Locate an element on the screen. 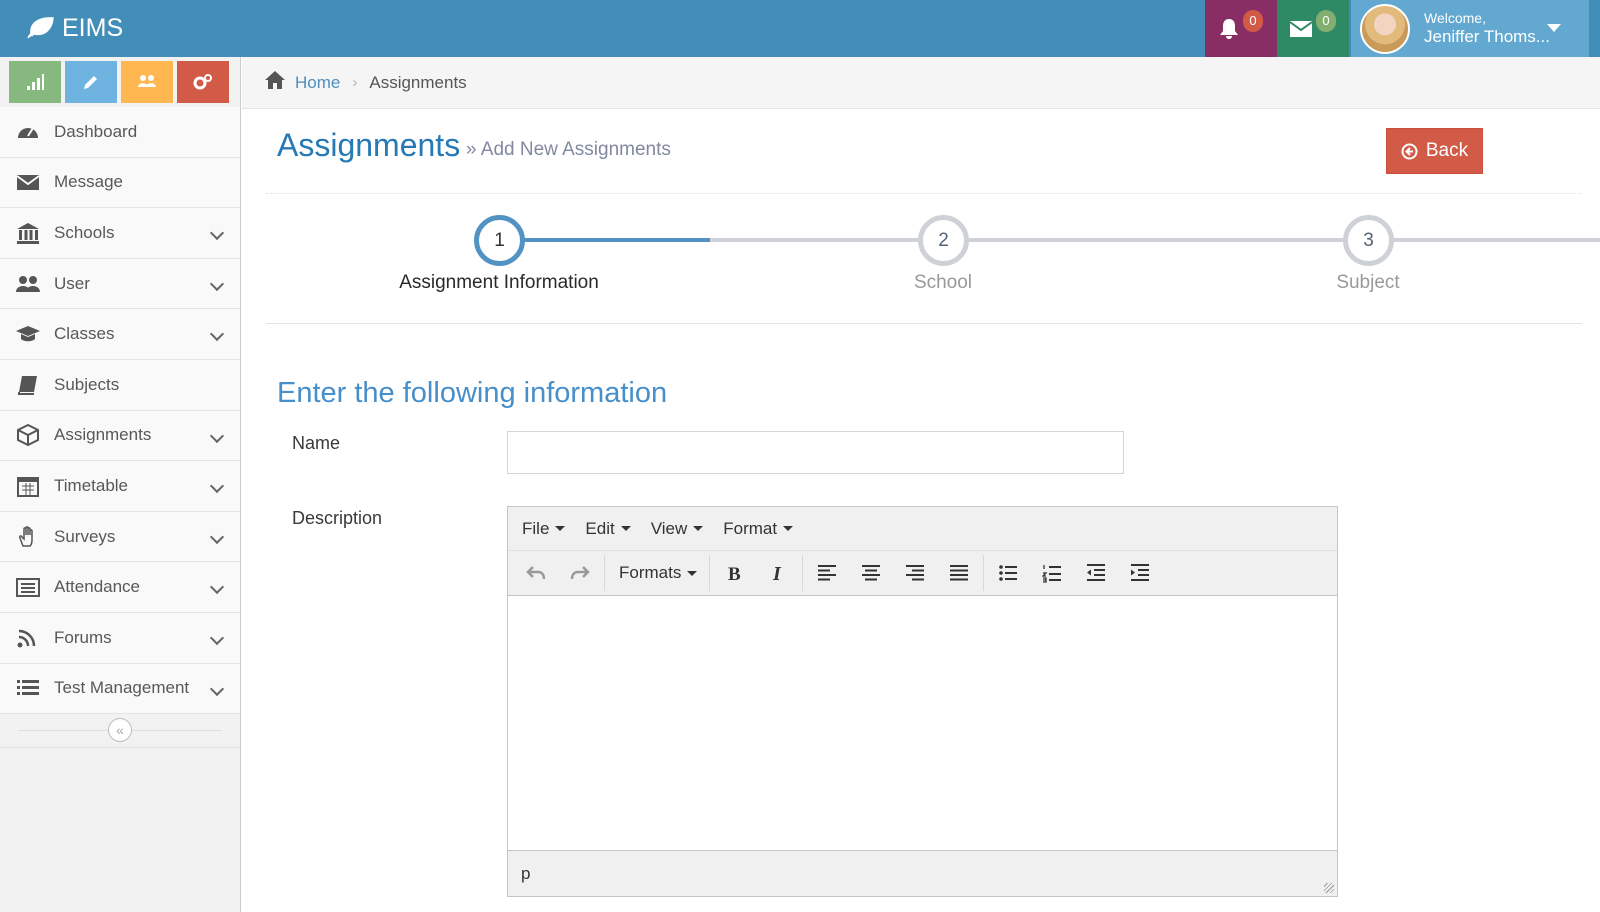 The width and height of the screenshot is (1600, 912). sidebar-item-attendance: Attendance is located at coordinates (120, 587).